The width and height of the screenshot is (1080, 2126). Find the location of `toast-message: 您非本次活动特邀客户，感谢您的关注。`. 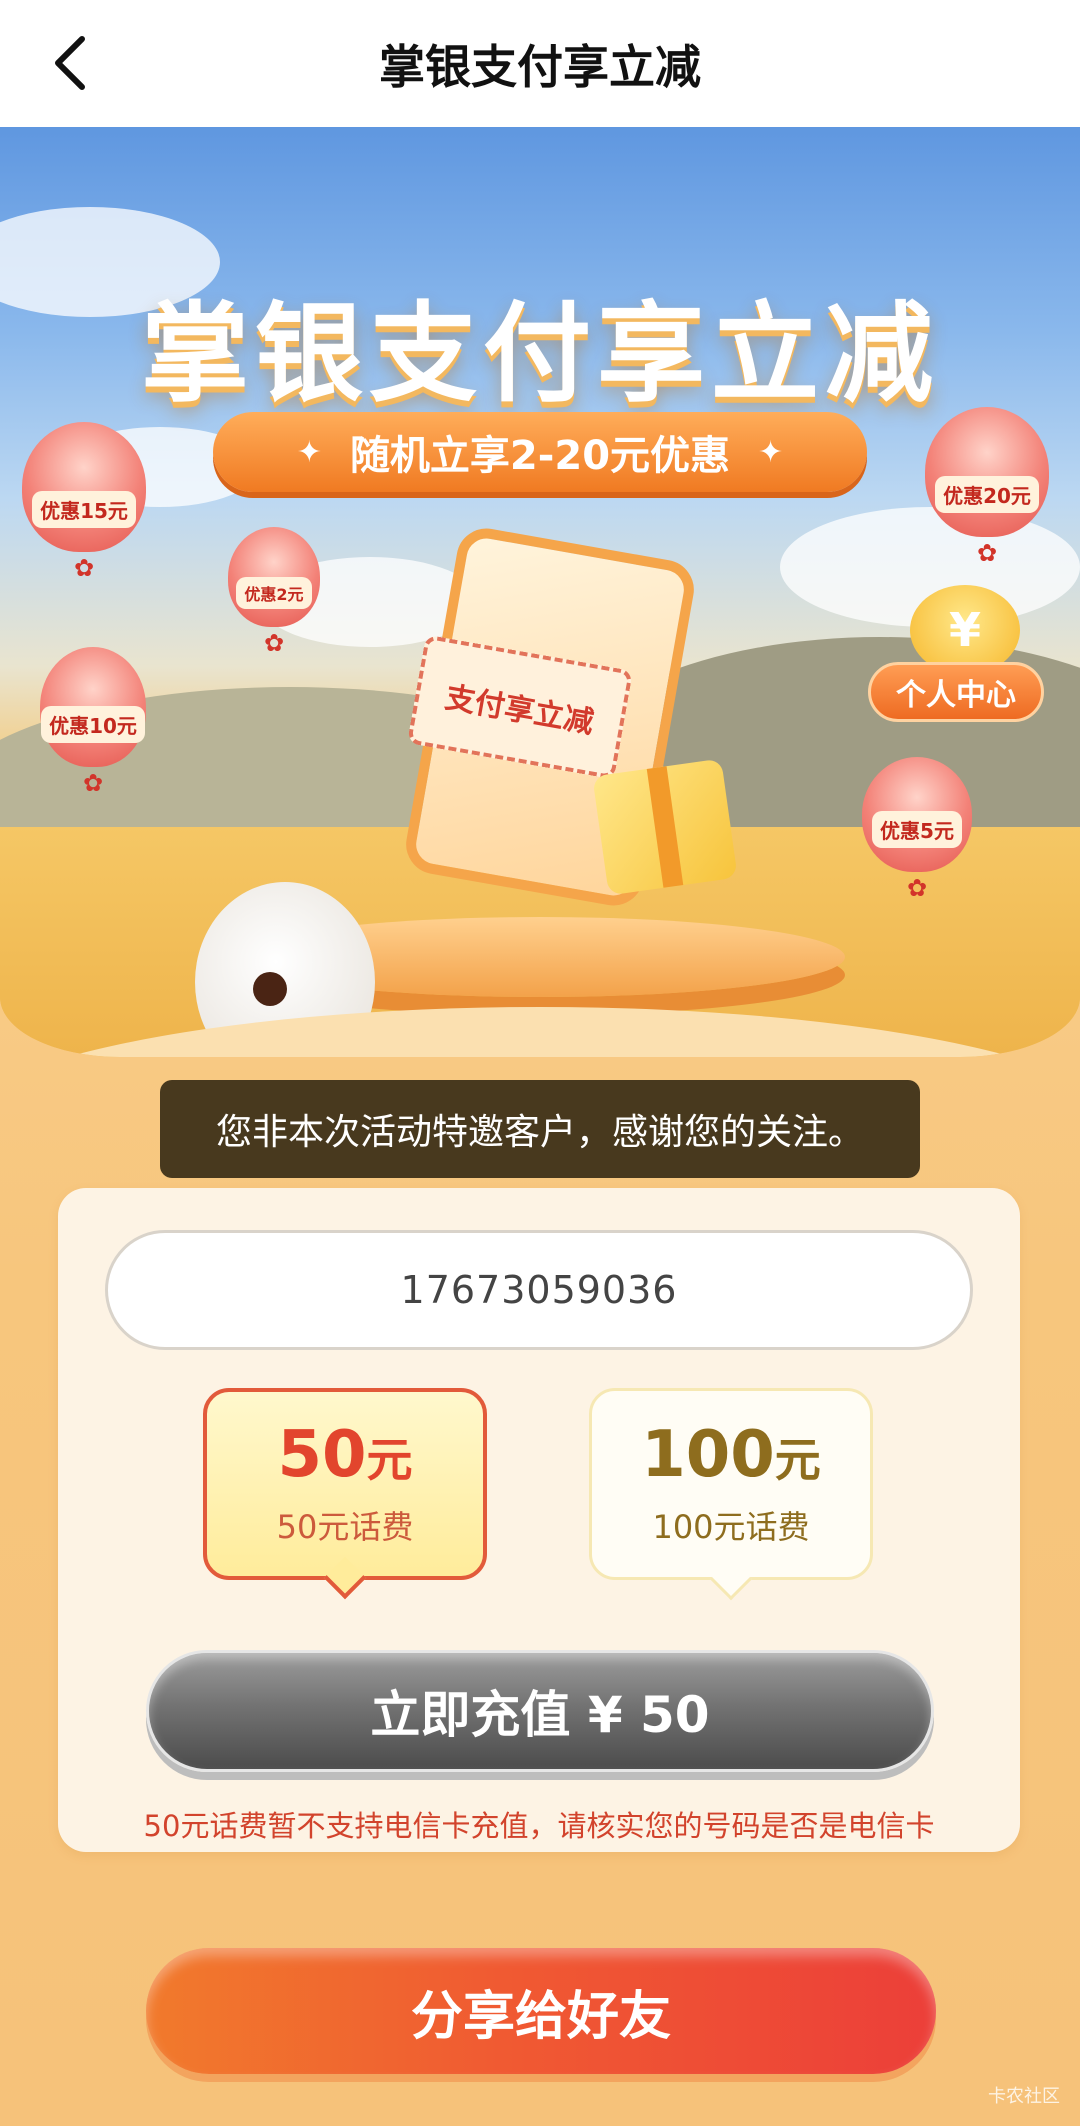

toast-message: 您非本次活动特邀客户，感谢您的关注。 is located at coordinates (540, 1129).